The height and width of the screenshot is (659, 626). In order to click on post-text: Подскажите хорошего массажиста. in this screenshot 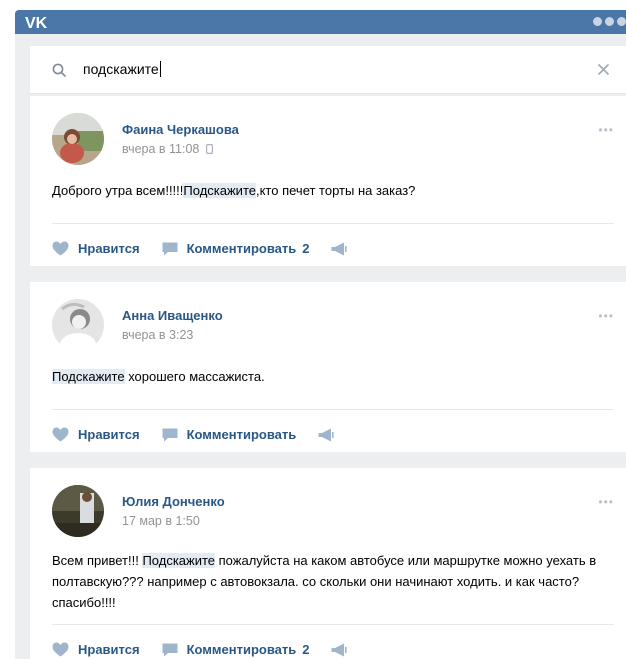, I will do `click(329, 376)`.